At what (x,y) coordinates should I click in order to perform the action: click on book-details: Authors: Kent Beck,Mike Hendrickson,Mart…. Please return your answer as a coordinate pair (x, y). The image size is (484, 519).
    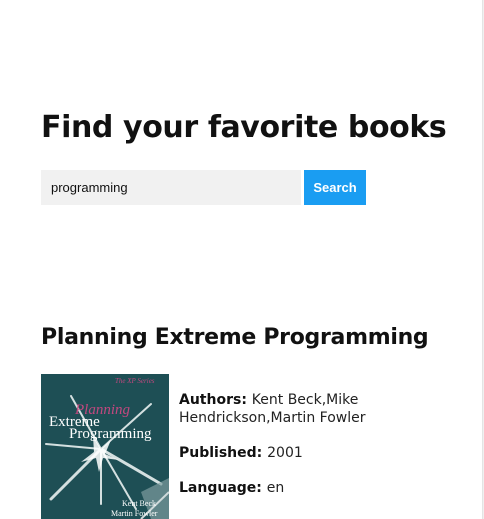
    Looking at the image, I should click on (294, 452).